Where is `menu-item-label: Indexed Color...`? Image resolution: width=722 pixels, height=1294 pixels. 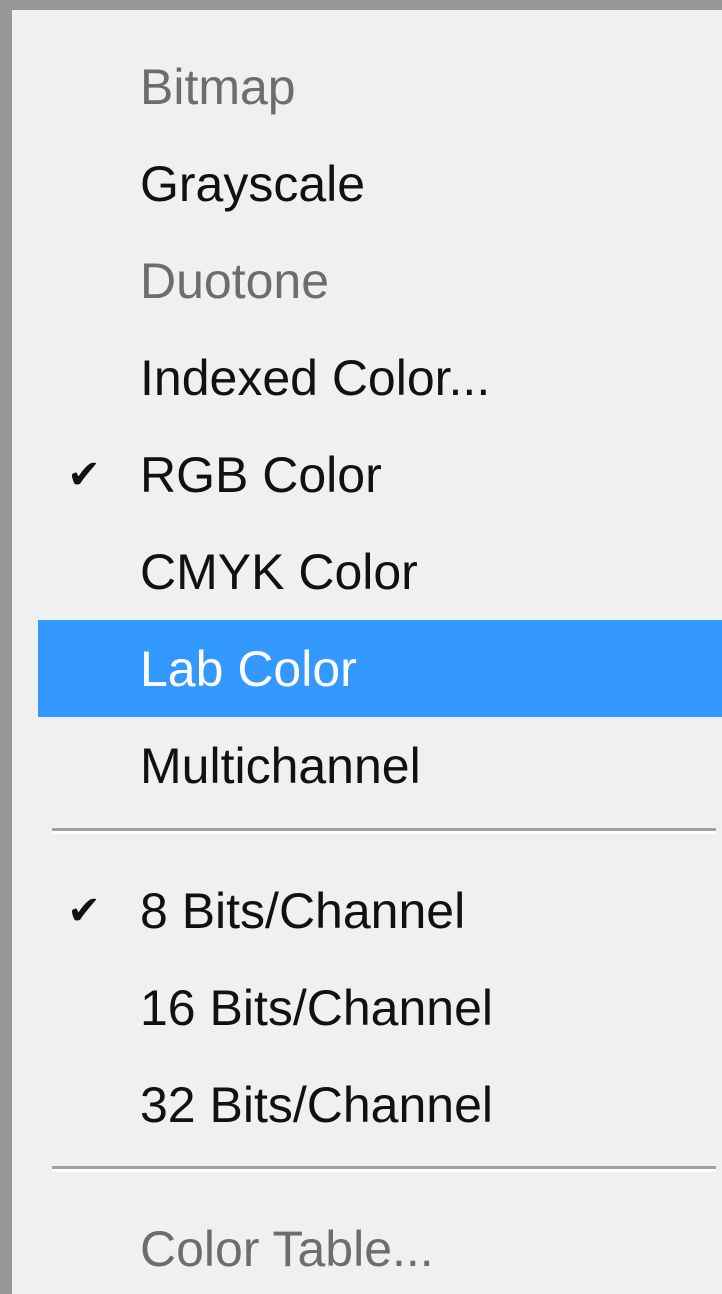 menu-item-label: Indexed Color... is located at coordinates (315, 377).